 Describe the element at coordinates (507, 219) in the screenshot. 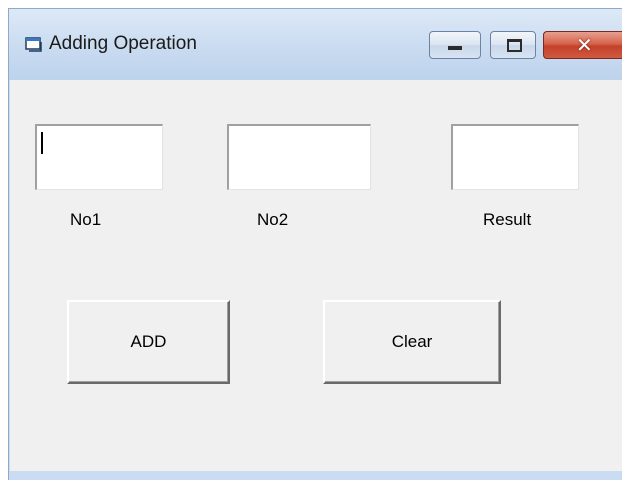

I see `result-label: Result` at that location.